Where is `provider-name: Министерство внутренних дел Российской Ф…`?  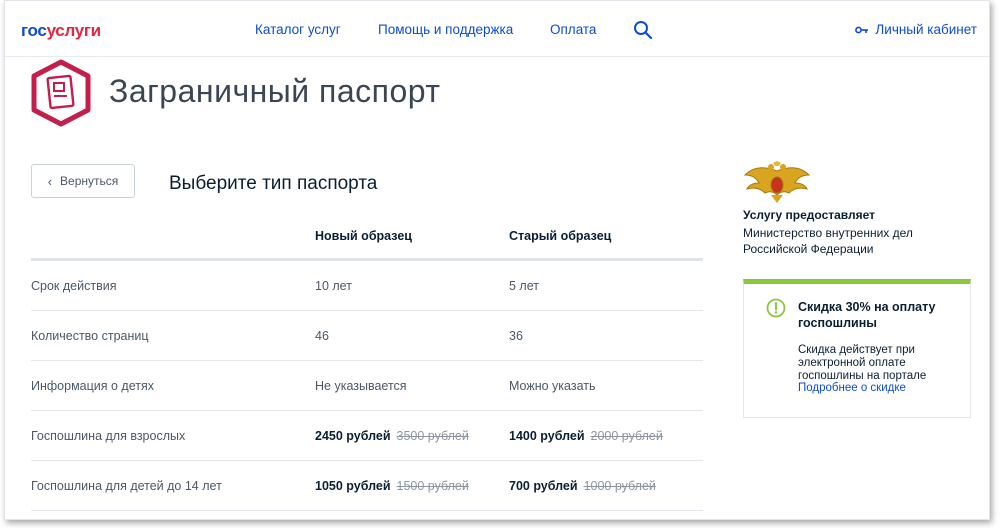 provider-name: Министерство внутренних дел Российской Ф… is located at coordinates (828, 241).